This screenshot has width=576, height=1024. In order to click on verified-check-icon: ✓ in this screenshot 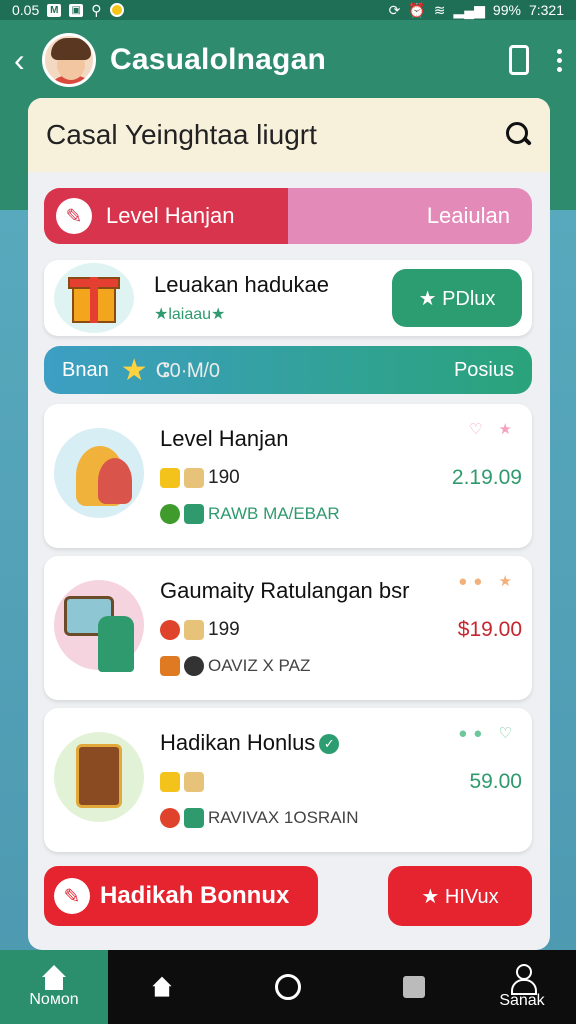, I will do `click(329, 744)`.